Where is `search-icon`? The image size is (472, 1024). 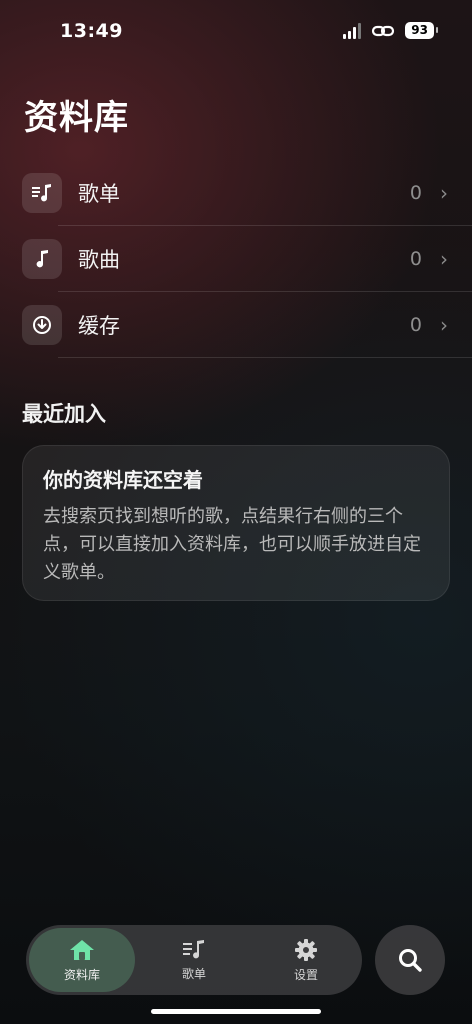
search-icon is located at coordinates (410, 960).